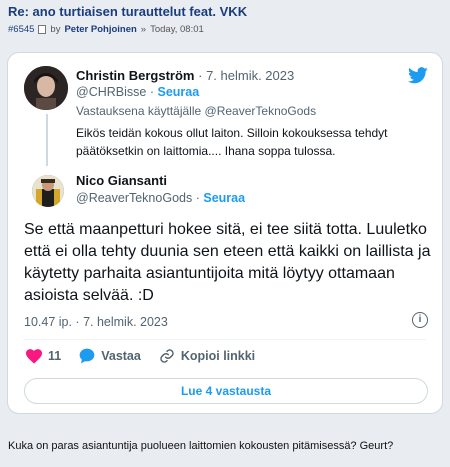 This screenshot has height=467, width=450. I want to click on copy-link-button: Kopioi linkki, so click(207, 356).